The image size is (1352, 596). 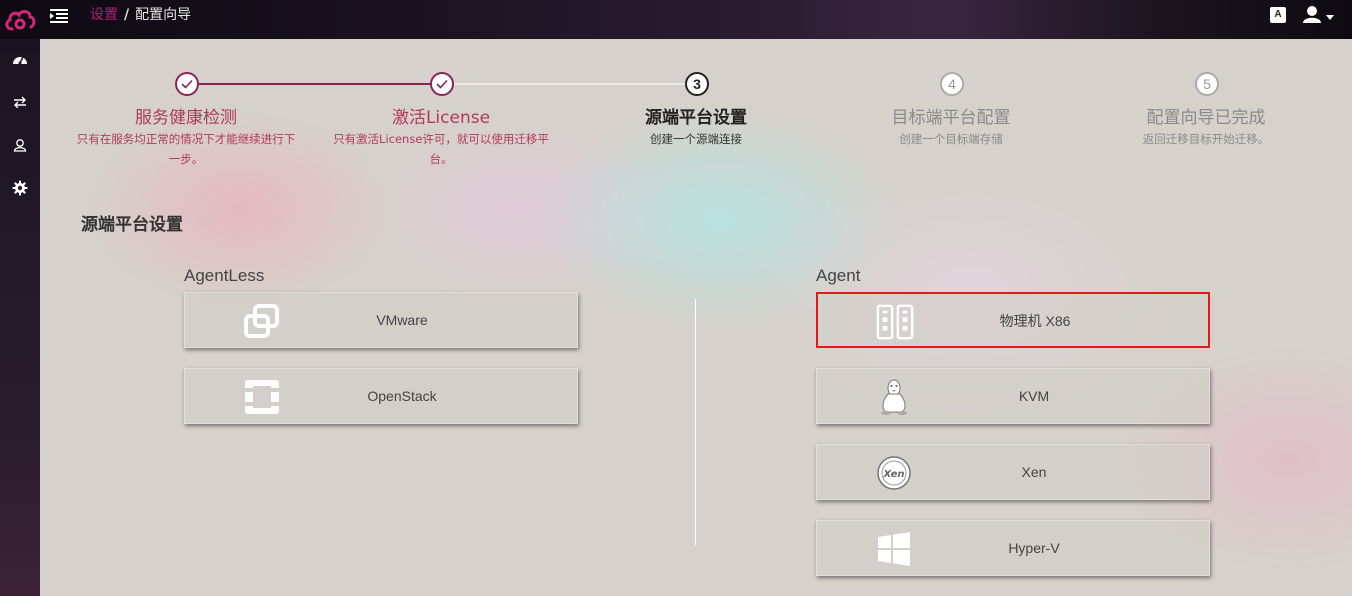 What do you see at coordinates (951, 139) in the screenshot?
I see `step-desc: 创建一个目标端存储` at bounding box center [951, 139].